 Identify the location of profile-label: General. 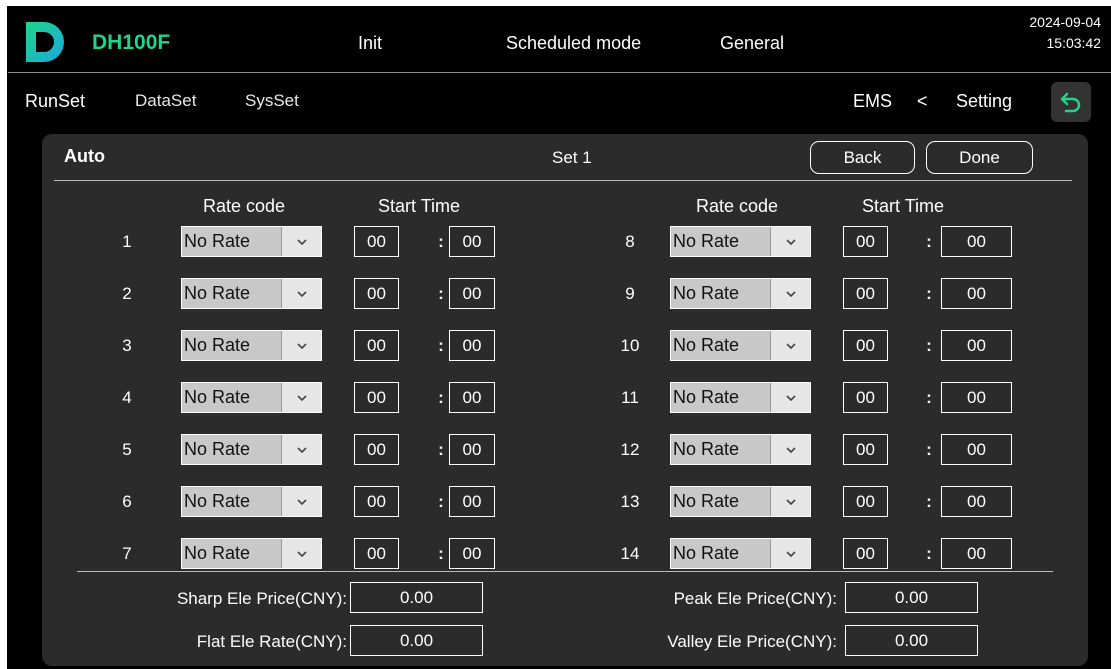
(752, 43).